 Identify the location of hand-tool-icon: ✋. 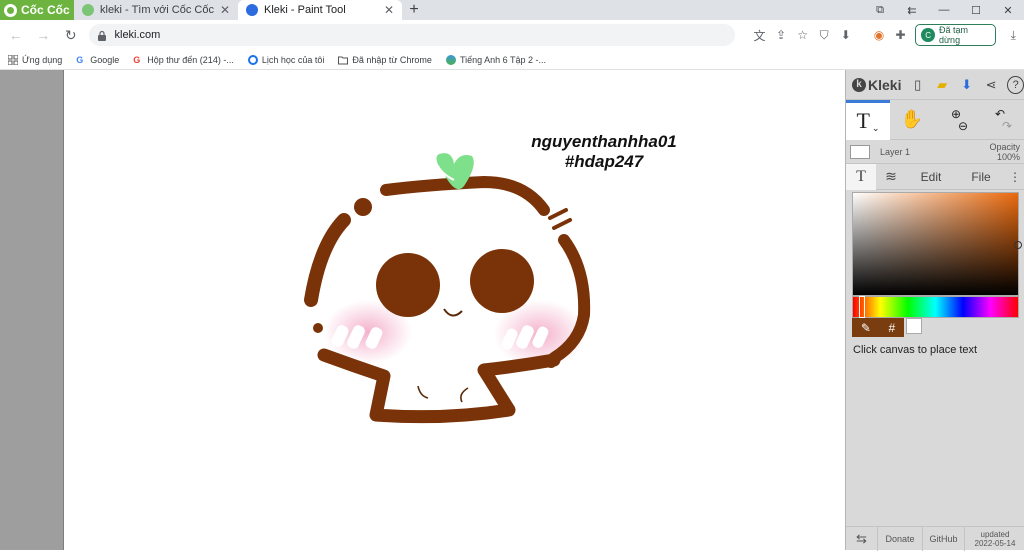
(912, 120).